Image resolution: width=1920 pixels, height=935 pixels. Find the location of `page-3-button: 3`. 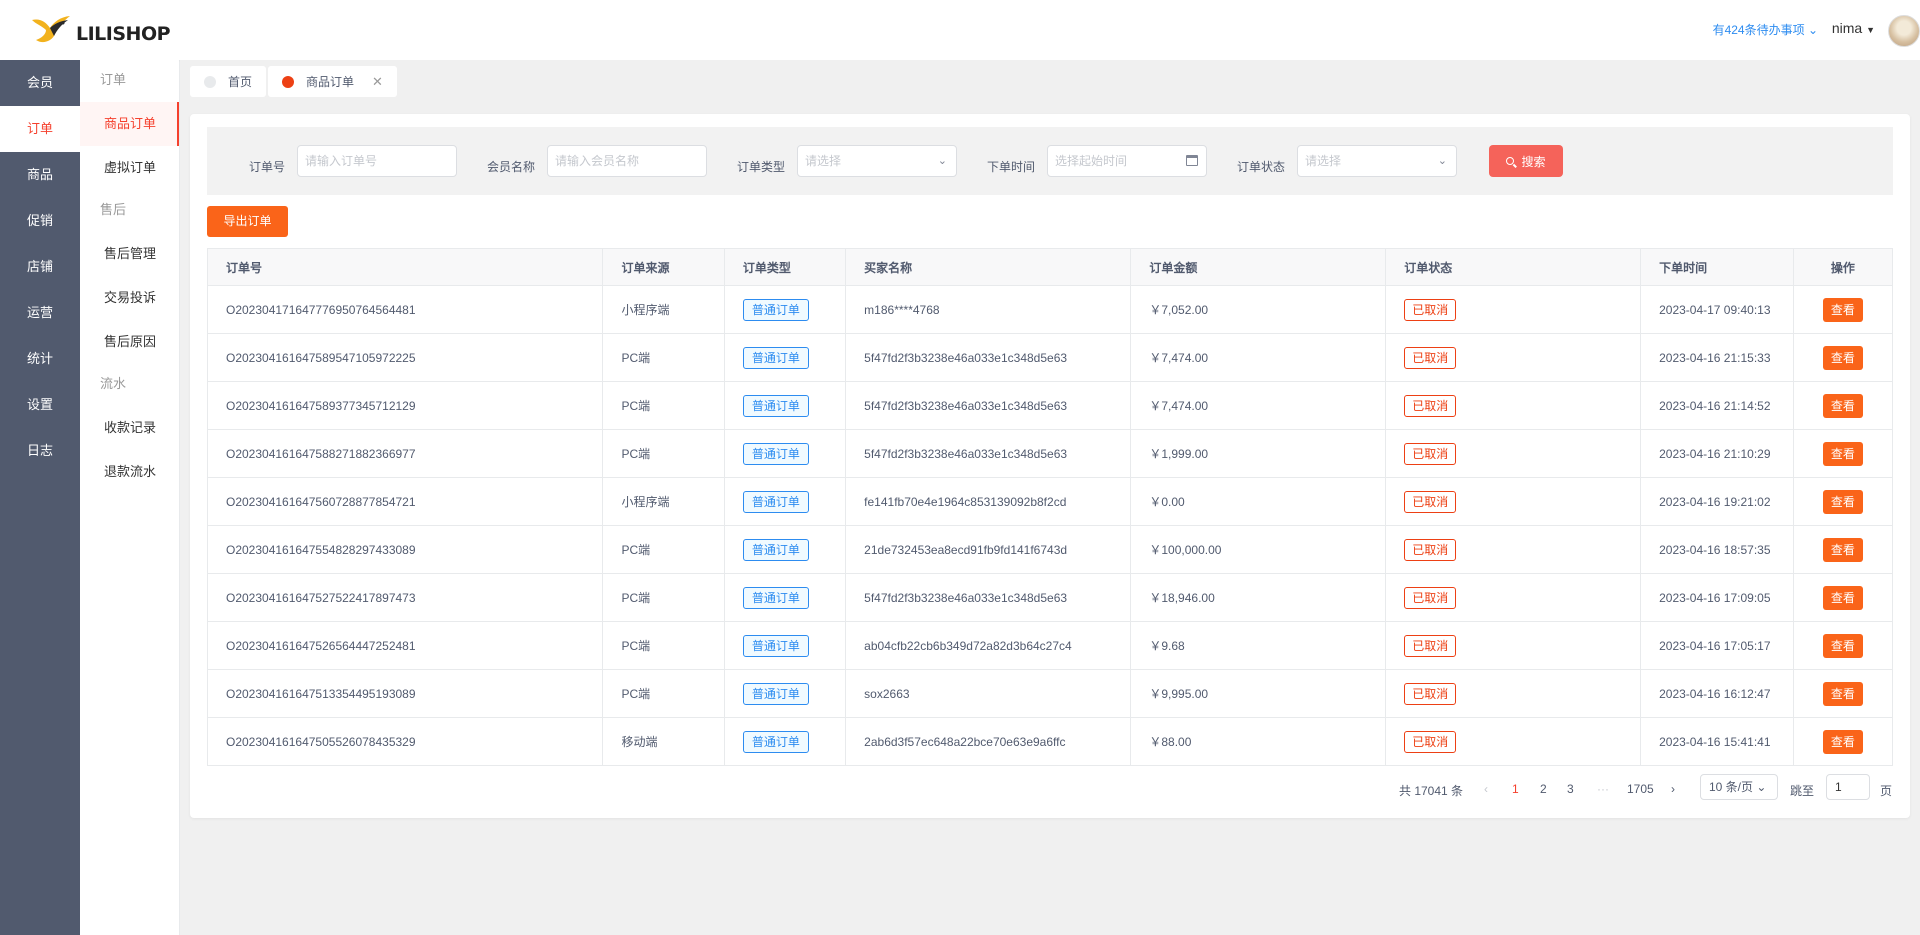

page-3-button: 3 is located at coordinates (1570, 789).